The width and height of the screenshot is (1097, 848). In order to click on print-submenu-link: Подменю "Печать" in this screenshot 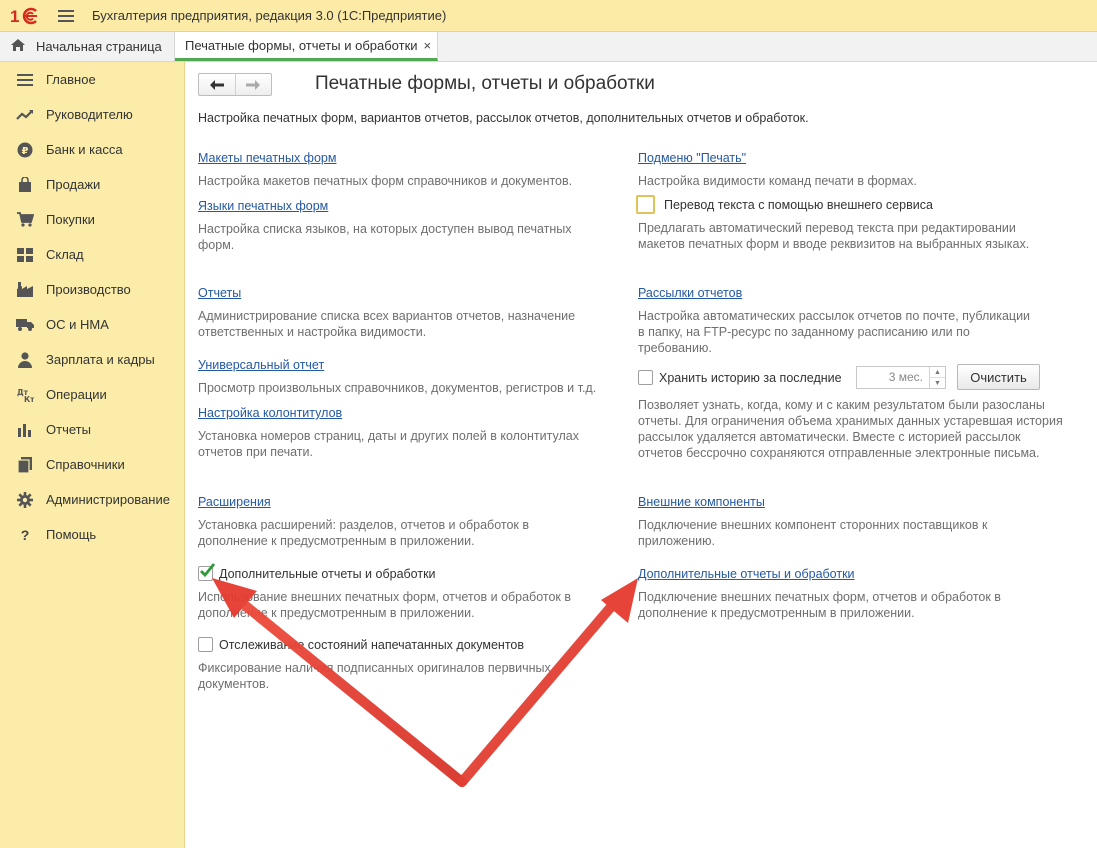, I will do `click(692, 158)`.